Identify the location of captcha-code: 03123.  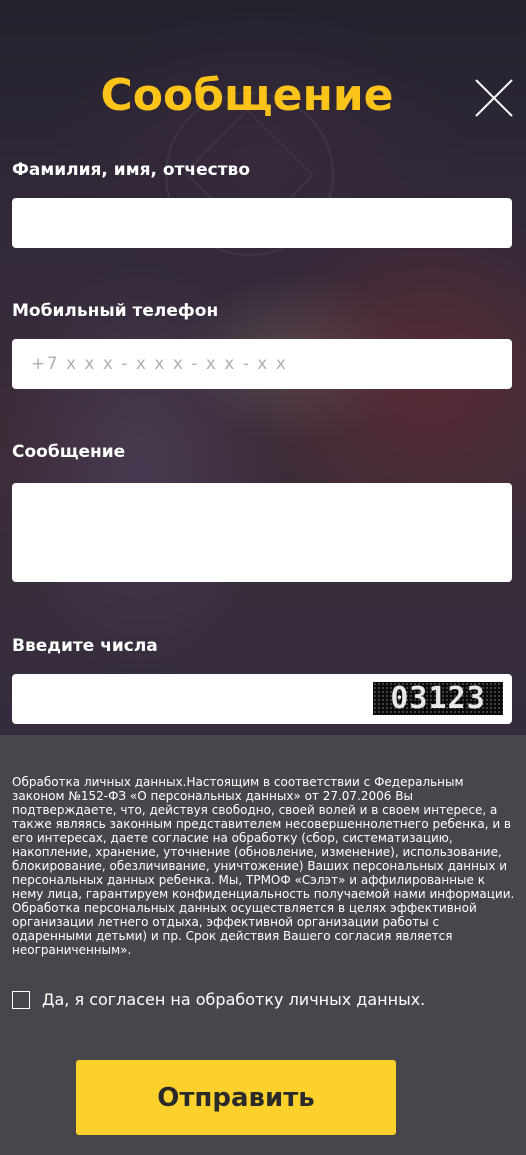
(438, 698).